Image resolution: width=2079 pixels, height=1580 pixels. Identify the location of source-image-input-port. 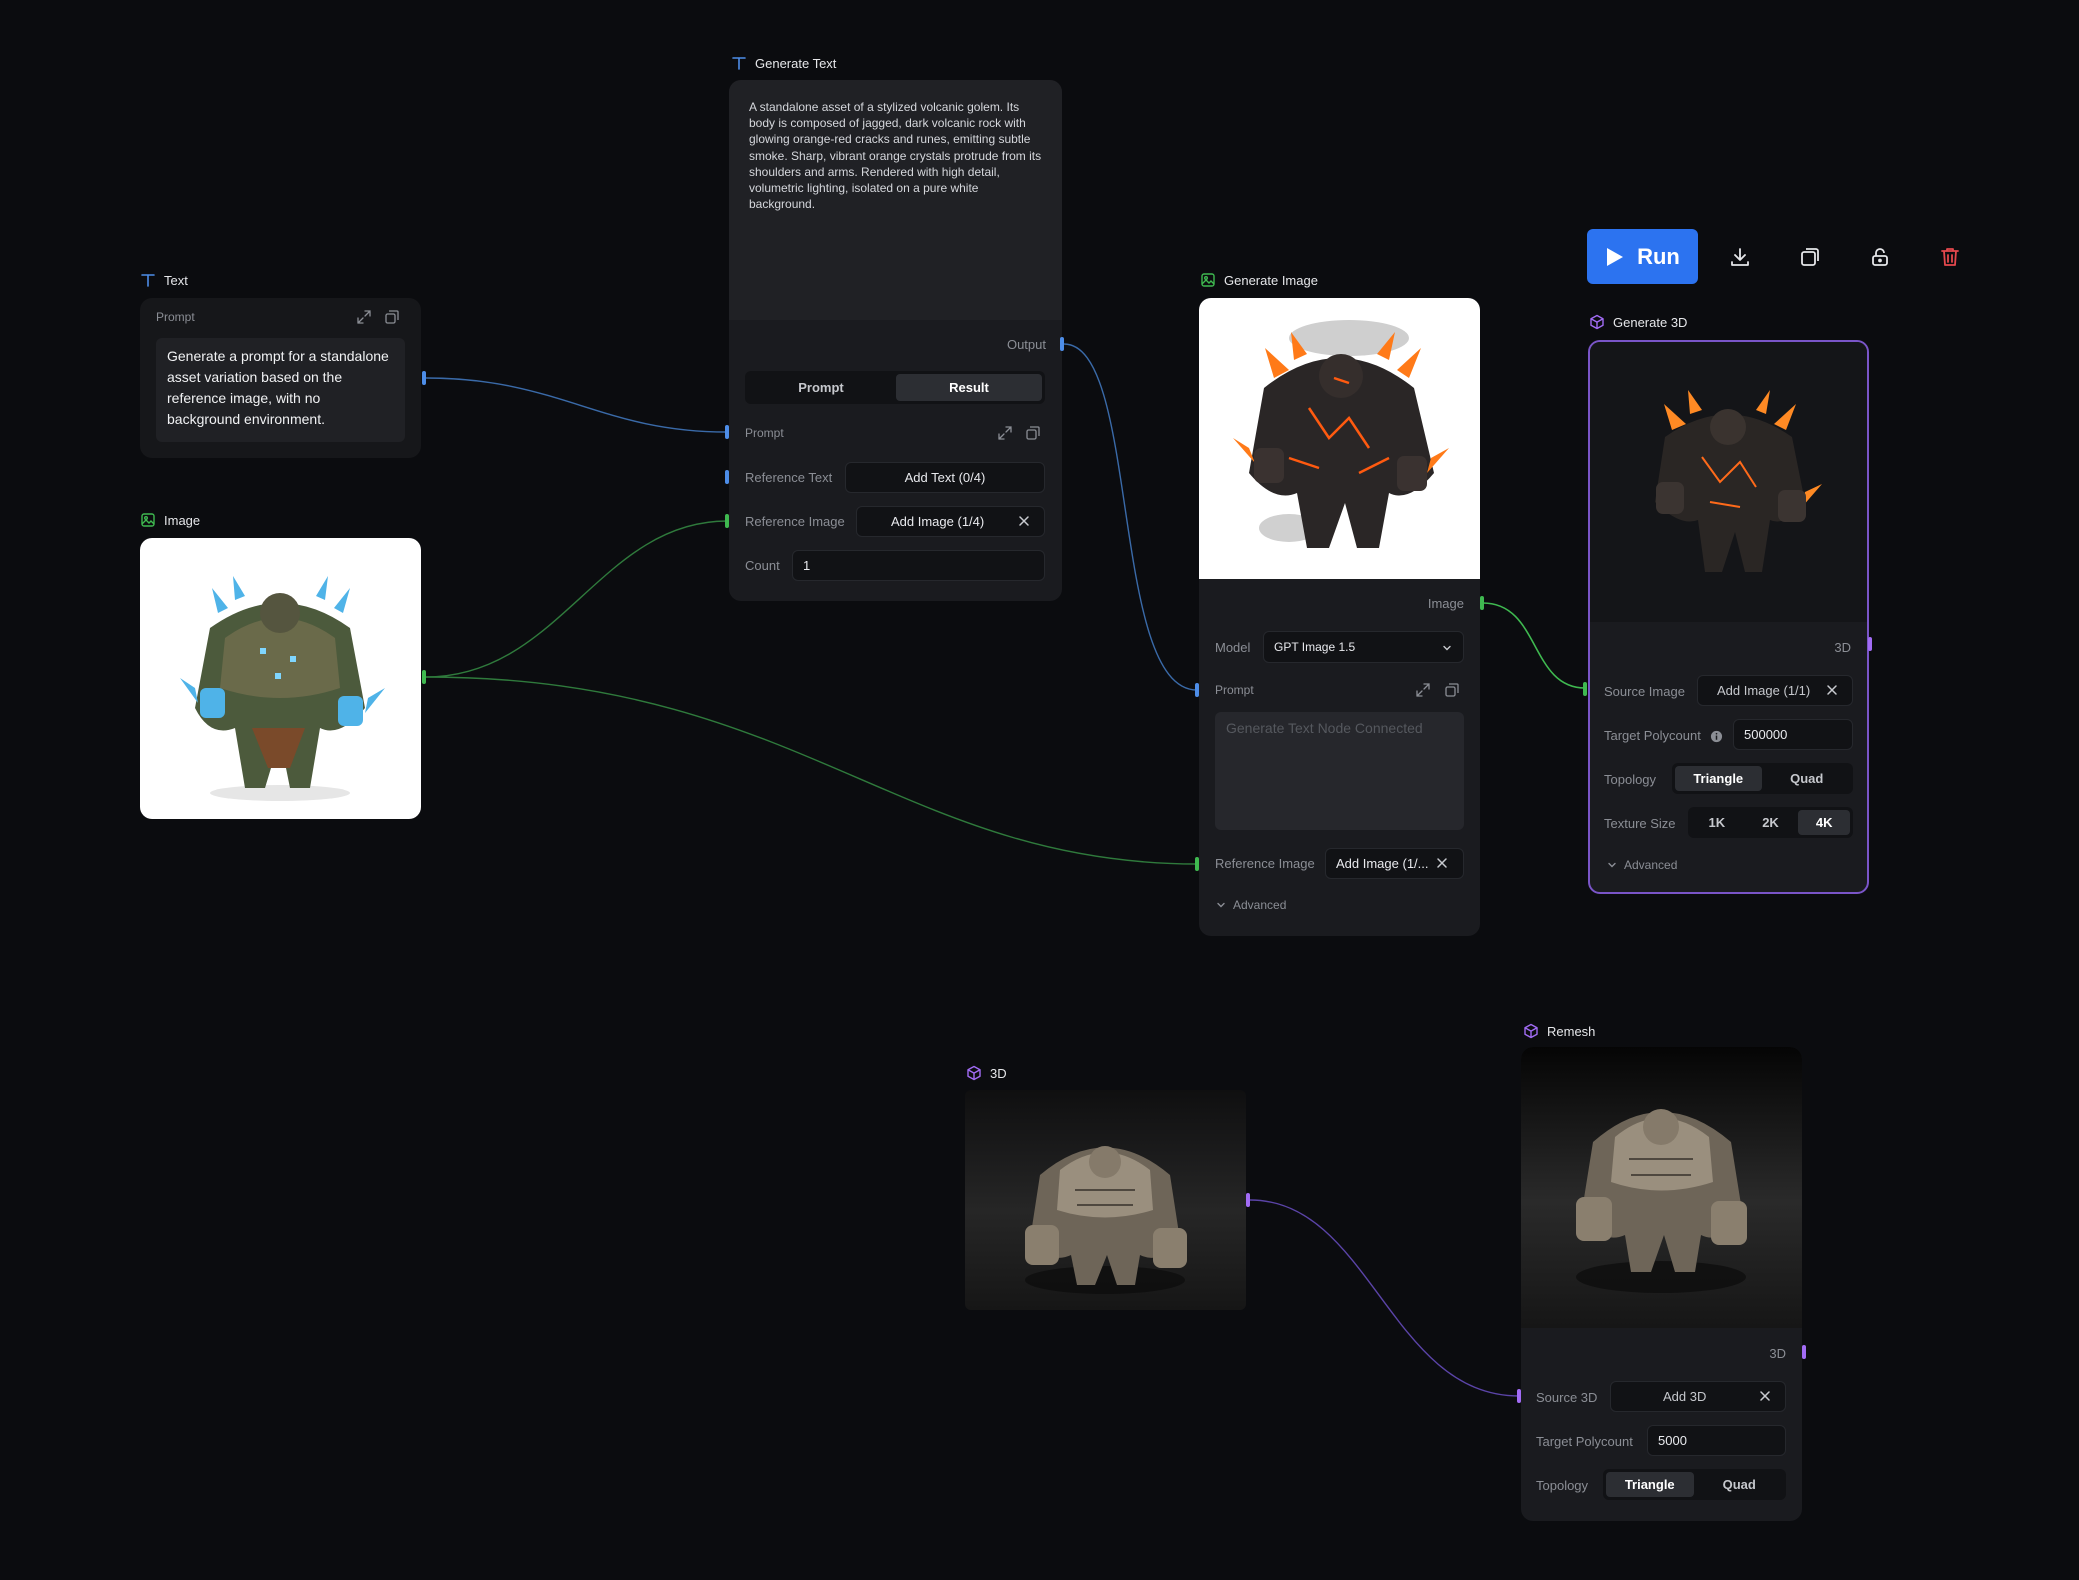
(1585, 689).